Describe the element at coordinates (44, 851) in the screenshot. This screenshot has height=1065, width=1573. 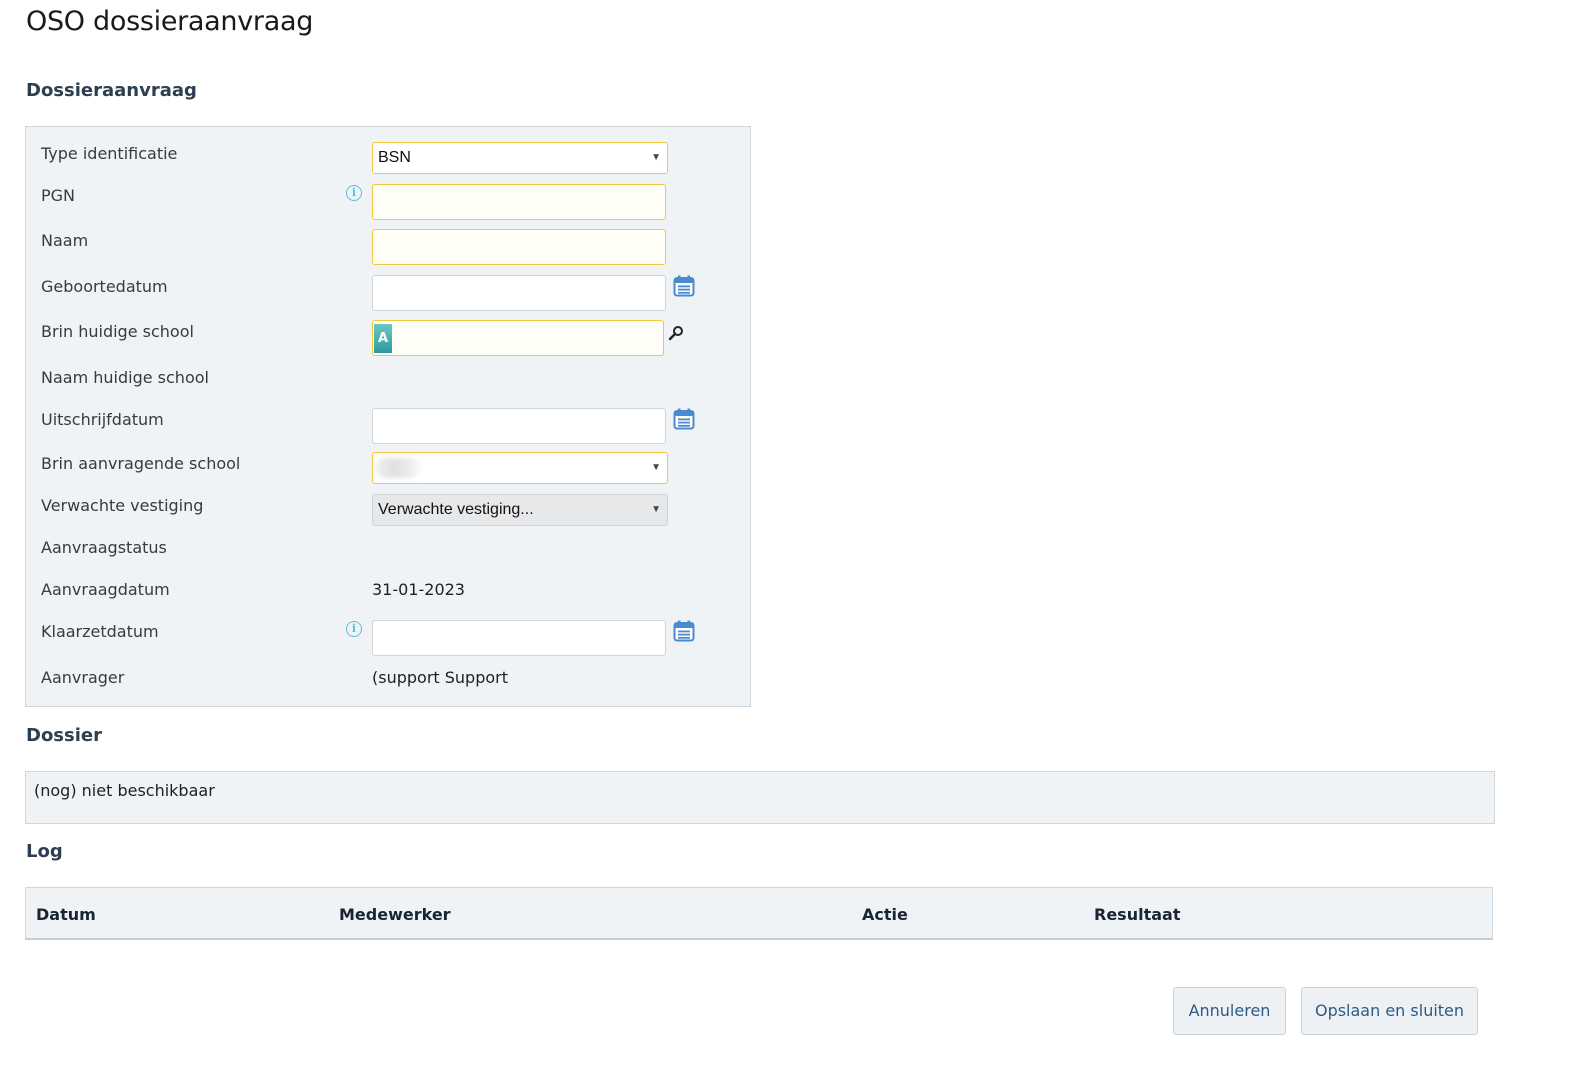
I see `section-title-log: Log` at that location.